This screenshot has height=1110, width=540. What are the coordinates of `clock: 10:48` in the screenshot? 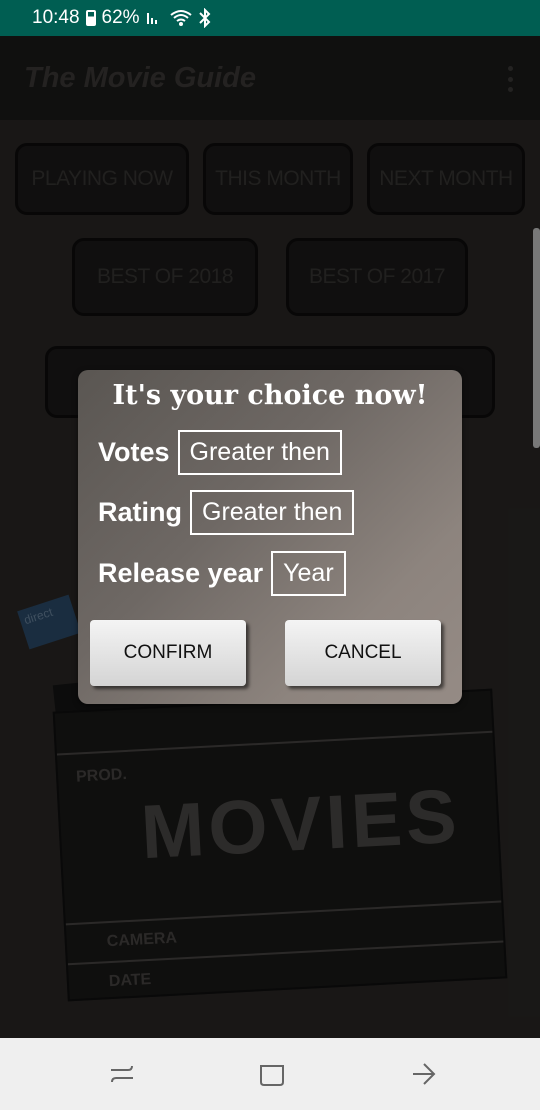 It's located at (56, 17).